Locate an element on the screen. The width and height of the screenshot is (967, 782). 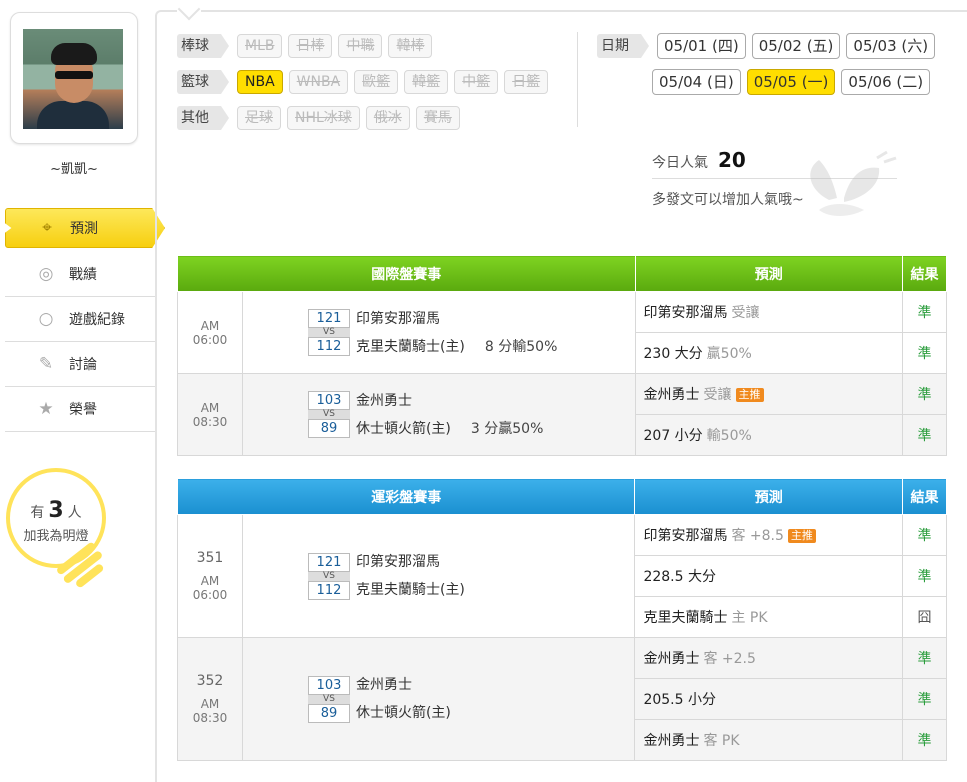
league-chip: 韓棒 is located at coordinates (410, 46).